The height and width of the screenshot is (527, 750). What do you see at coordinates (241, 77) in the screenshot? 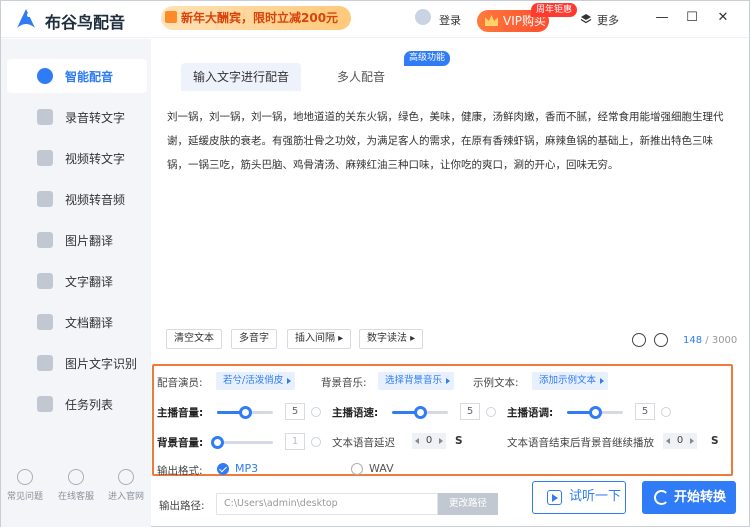
I see `tab-text-dubbing: 输入文字进行配音` at bounding box center [241, 77].